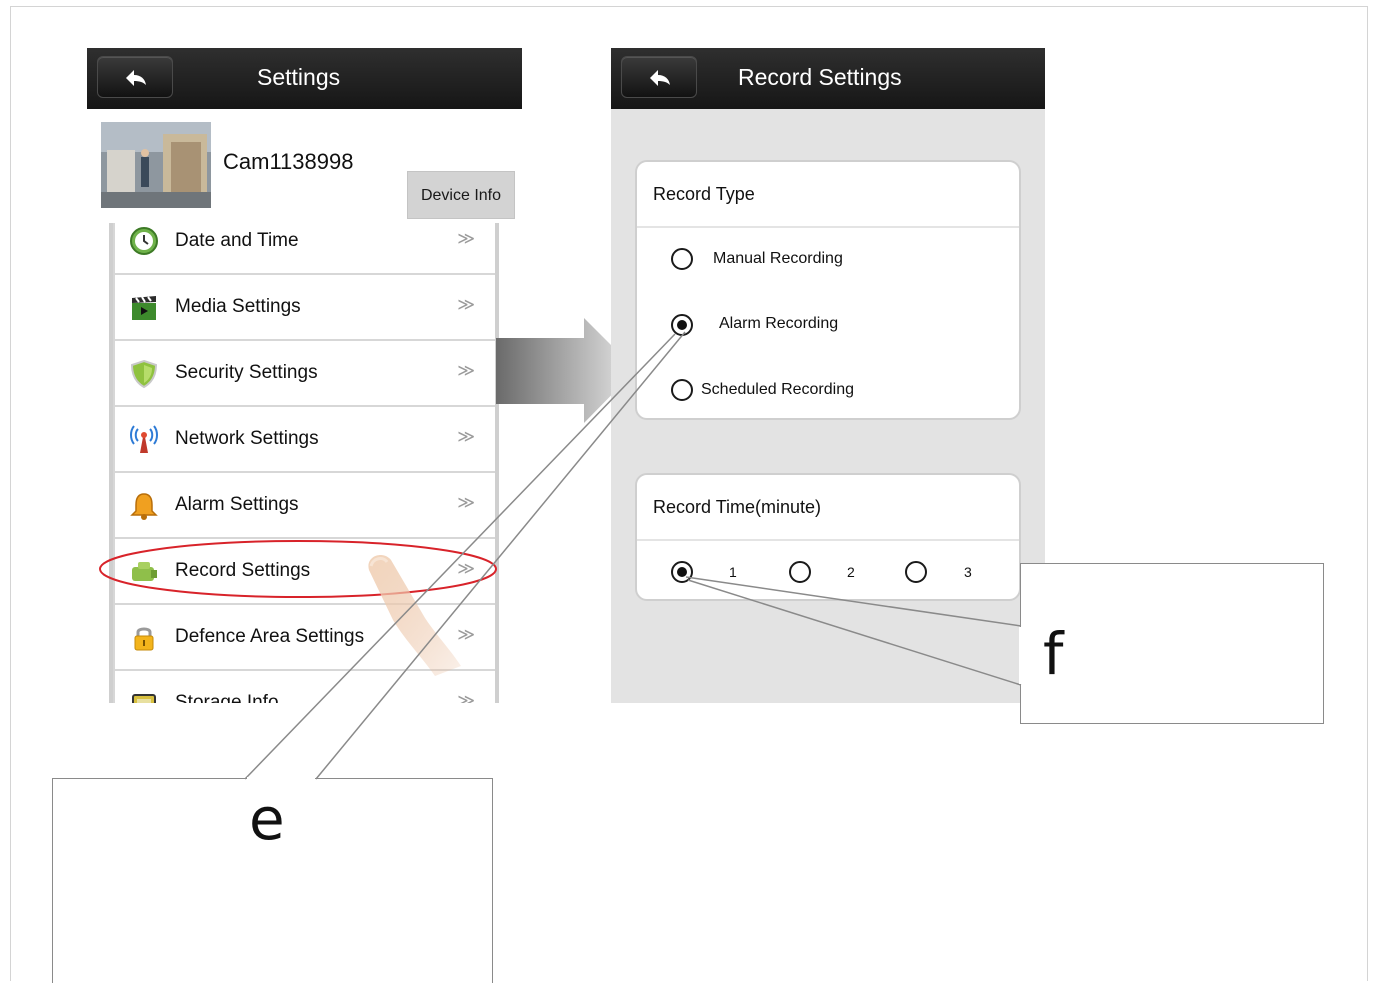  I want to click on record-time-card: Record Time(minute) 1 2 3, so click(828, 537).